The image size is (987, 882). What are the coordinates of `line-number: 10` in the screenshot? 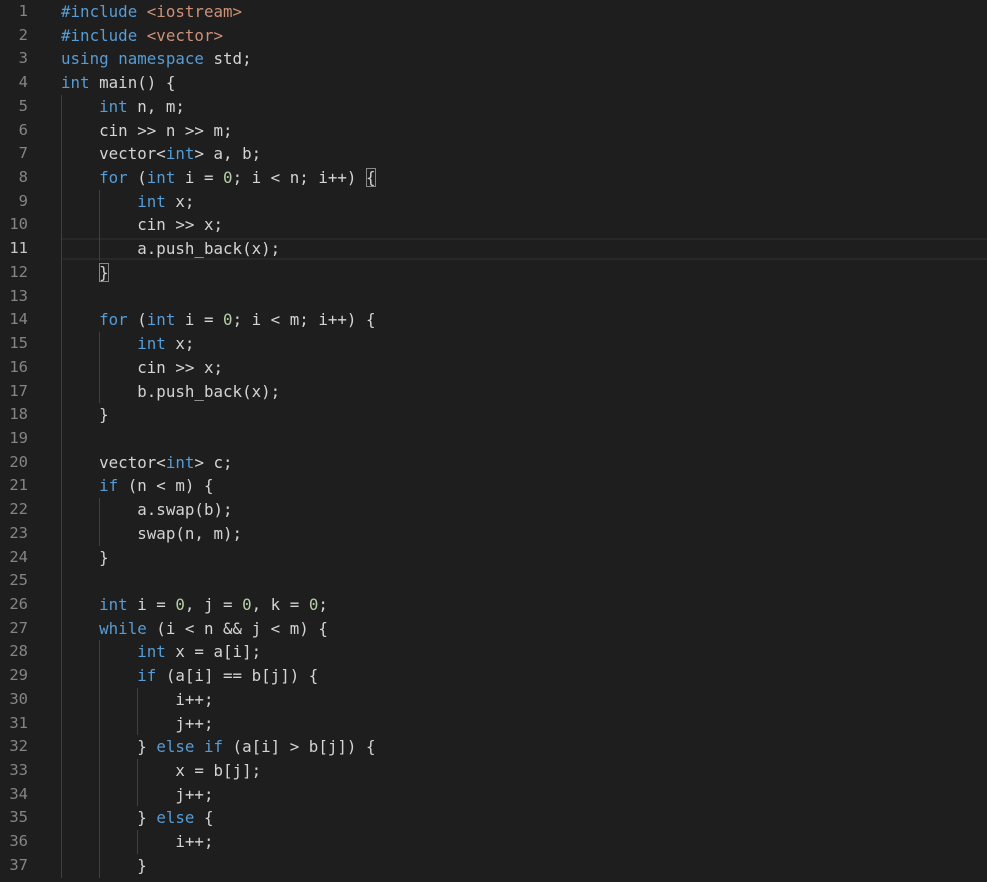 It's located at (18, 224).